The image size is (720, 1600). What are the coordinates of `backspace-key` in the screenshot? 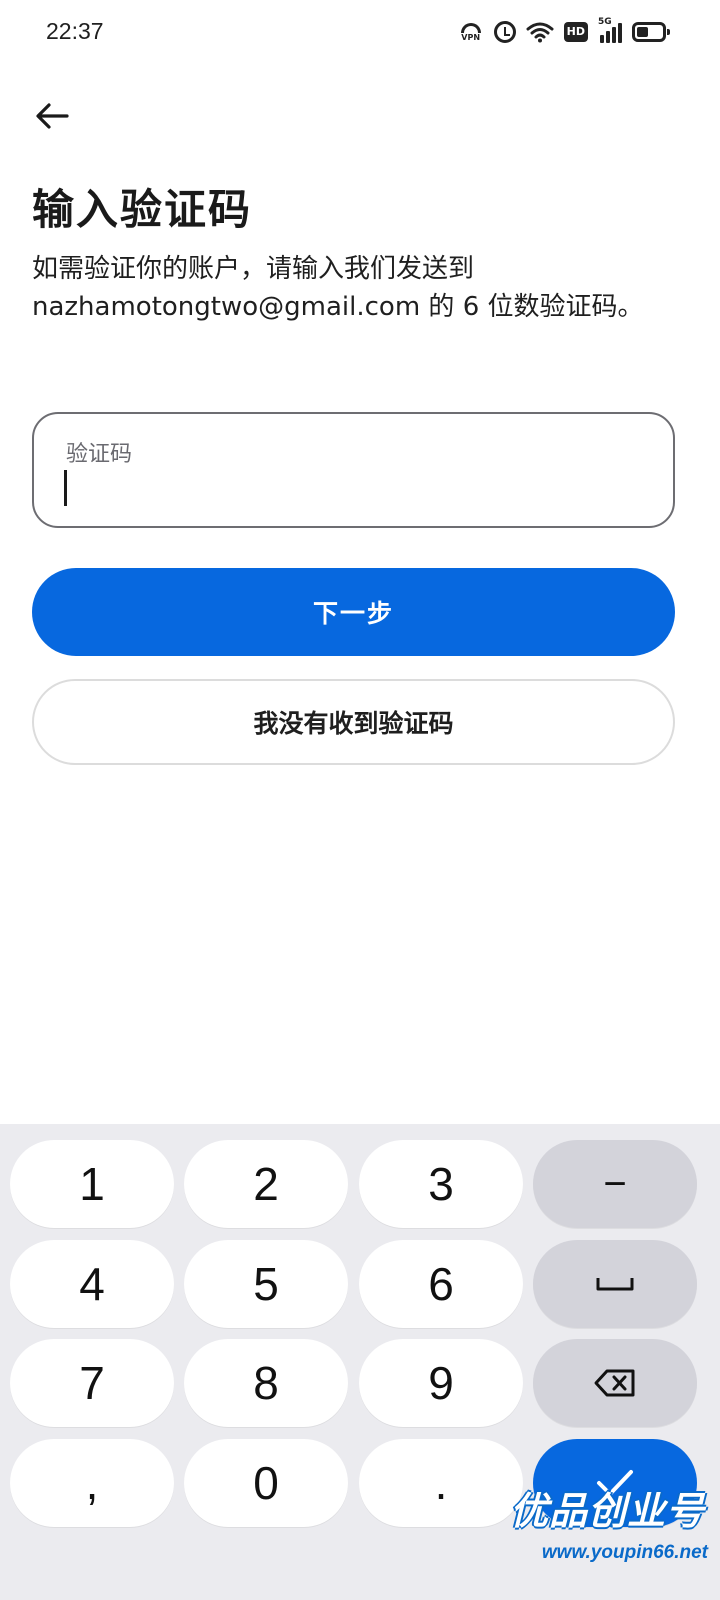 It's located at (615, 1383).